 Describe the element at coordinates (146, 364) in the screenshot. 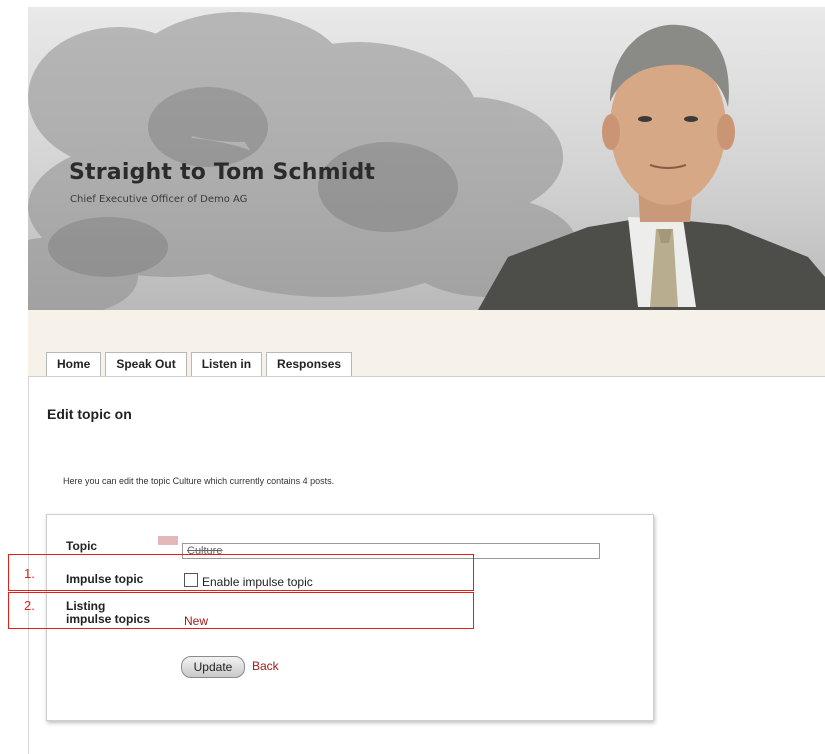

I see `tab-speak-out: Speak Out` at that location.